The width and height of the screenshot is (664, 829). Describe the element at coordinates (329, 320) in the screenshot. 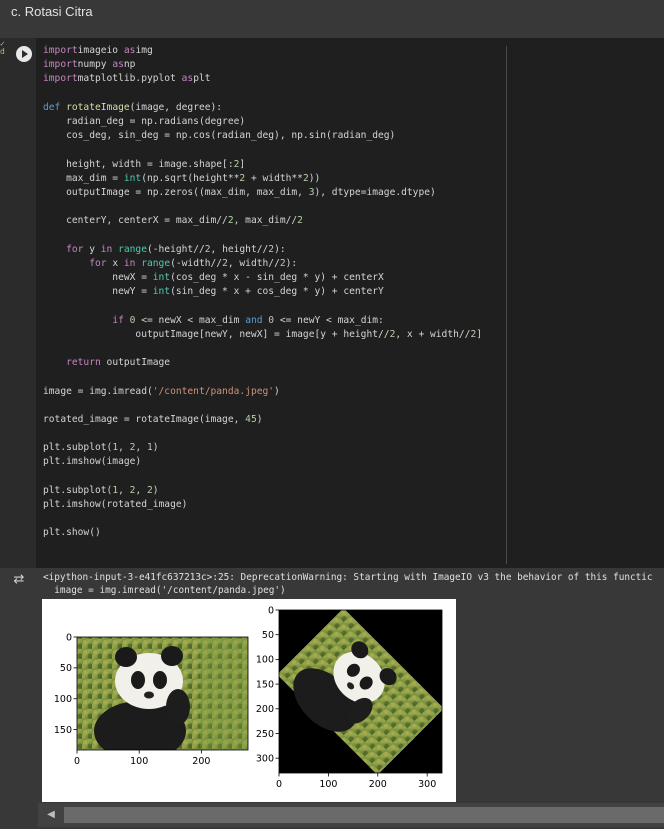

I see `code-token: <= newY < max_dim:` at that location.